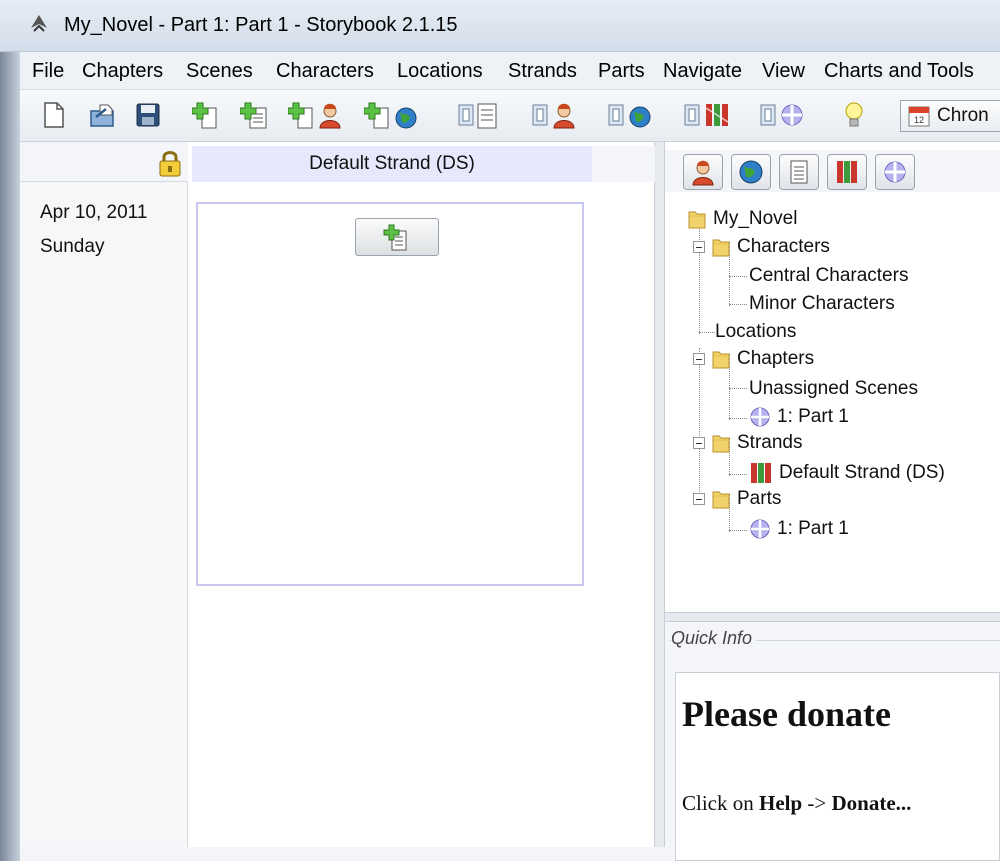 The width and height of the screenshot is (1000, 861). What do you see at coordinates (760, 529) in the screenshot?
I see `part-icon` at bounding box center [760, 529].